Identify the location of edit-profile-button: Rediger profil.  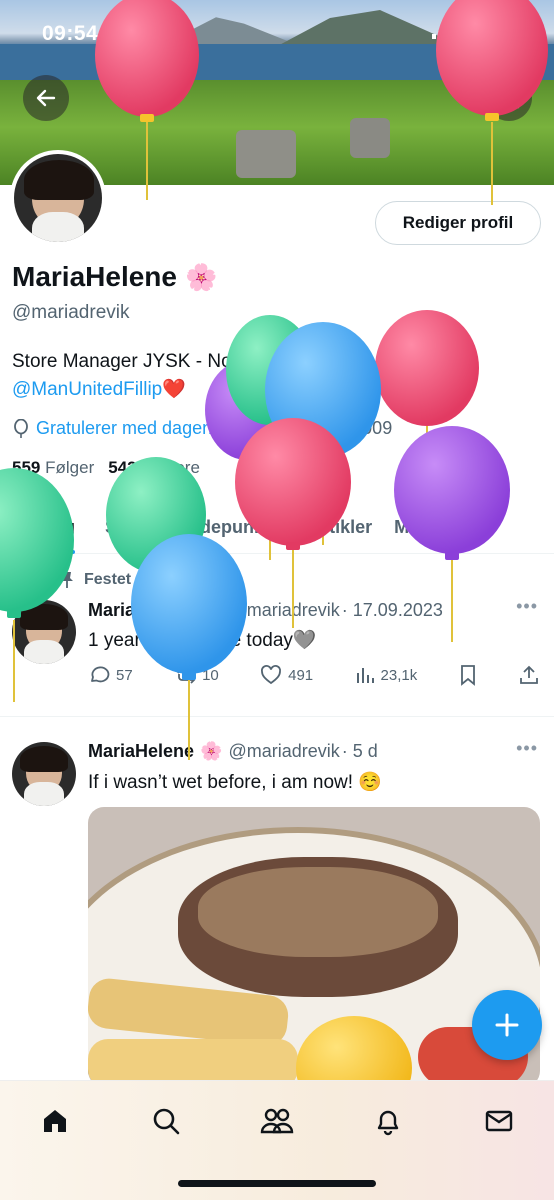
(458, 223).